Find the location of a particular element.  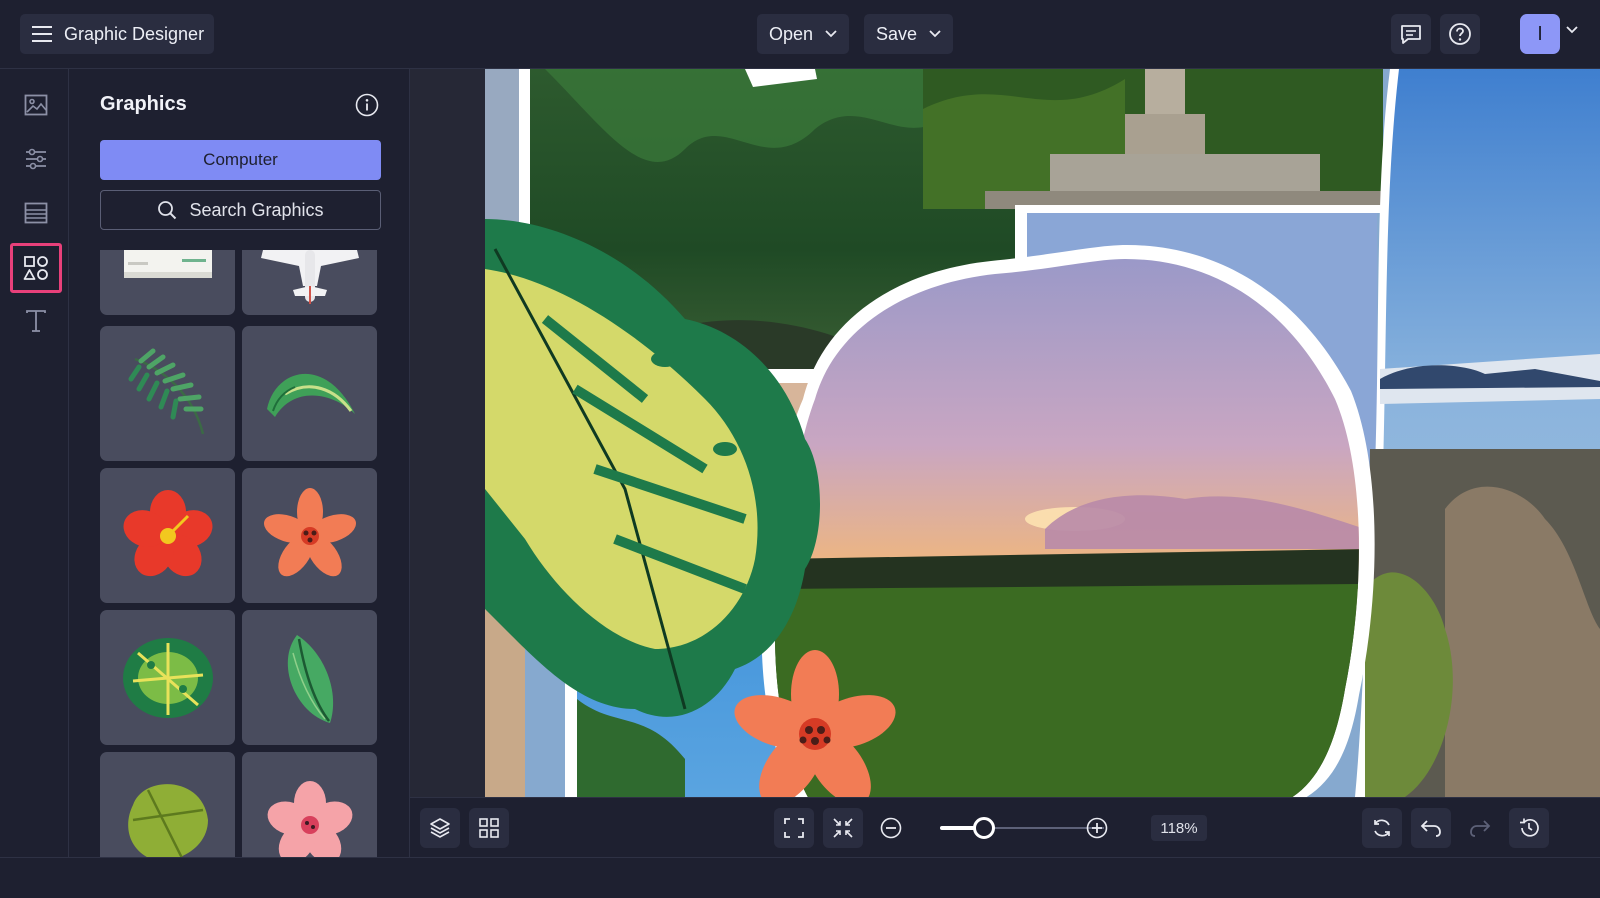

reset-button is located at coordinates (1382, 828).